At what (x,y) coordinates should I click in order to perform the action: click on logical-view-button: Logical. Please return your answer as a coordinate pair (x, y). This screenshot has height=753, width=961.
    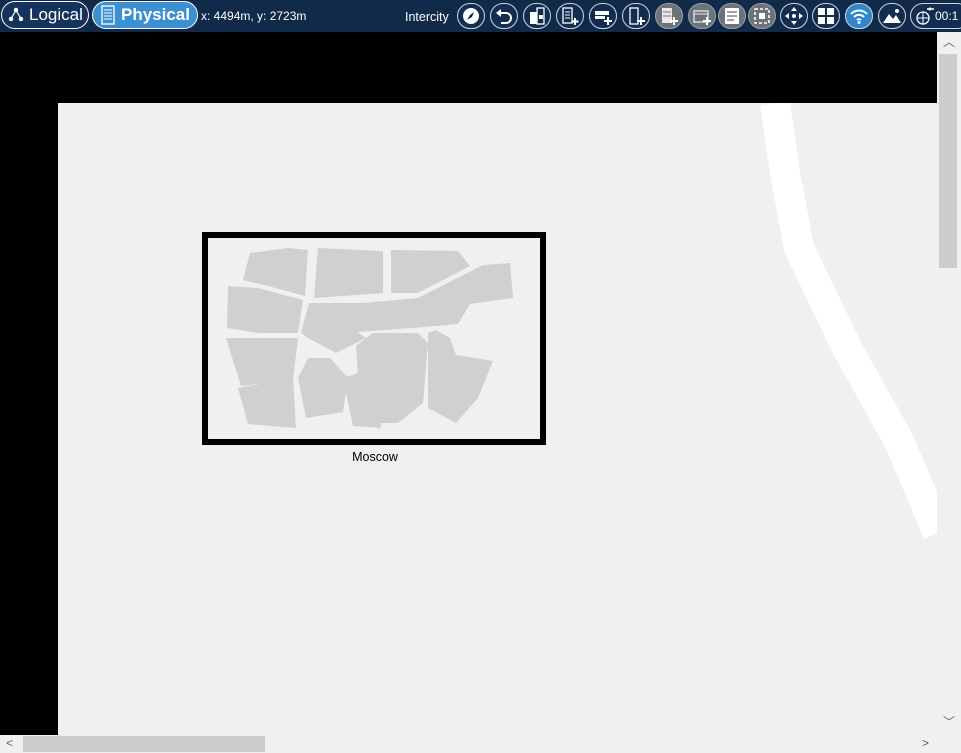
    Looking at the image, I should click on (45, 15).